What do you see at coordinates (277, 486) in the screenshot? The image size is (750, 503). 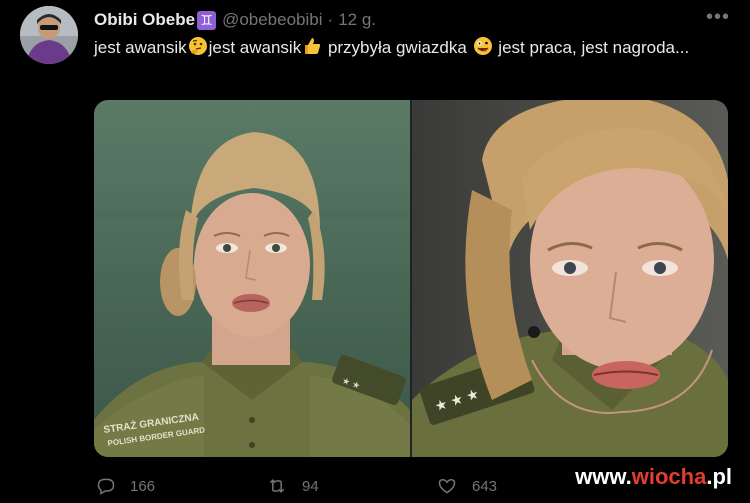 I see `retweet-icon` at bounding box center [277, 486].